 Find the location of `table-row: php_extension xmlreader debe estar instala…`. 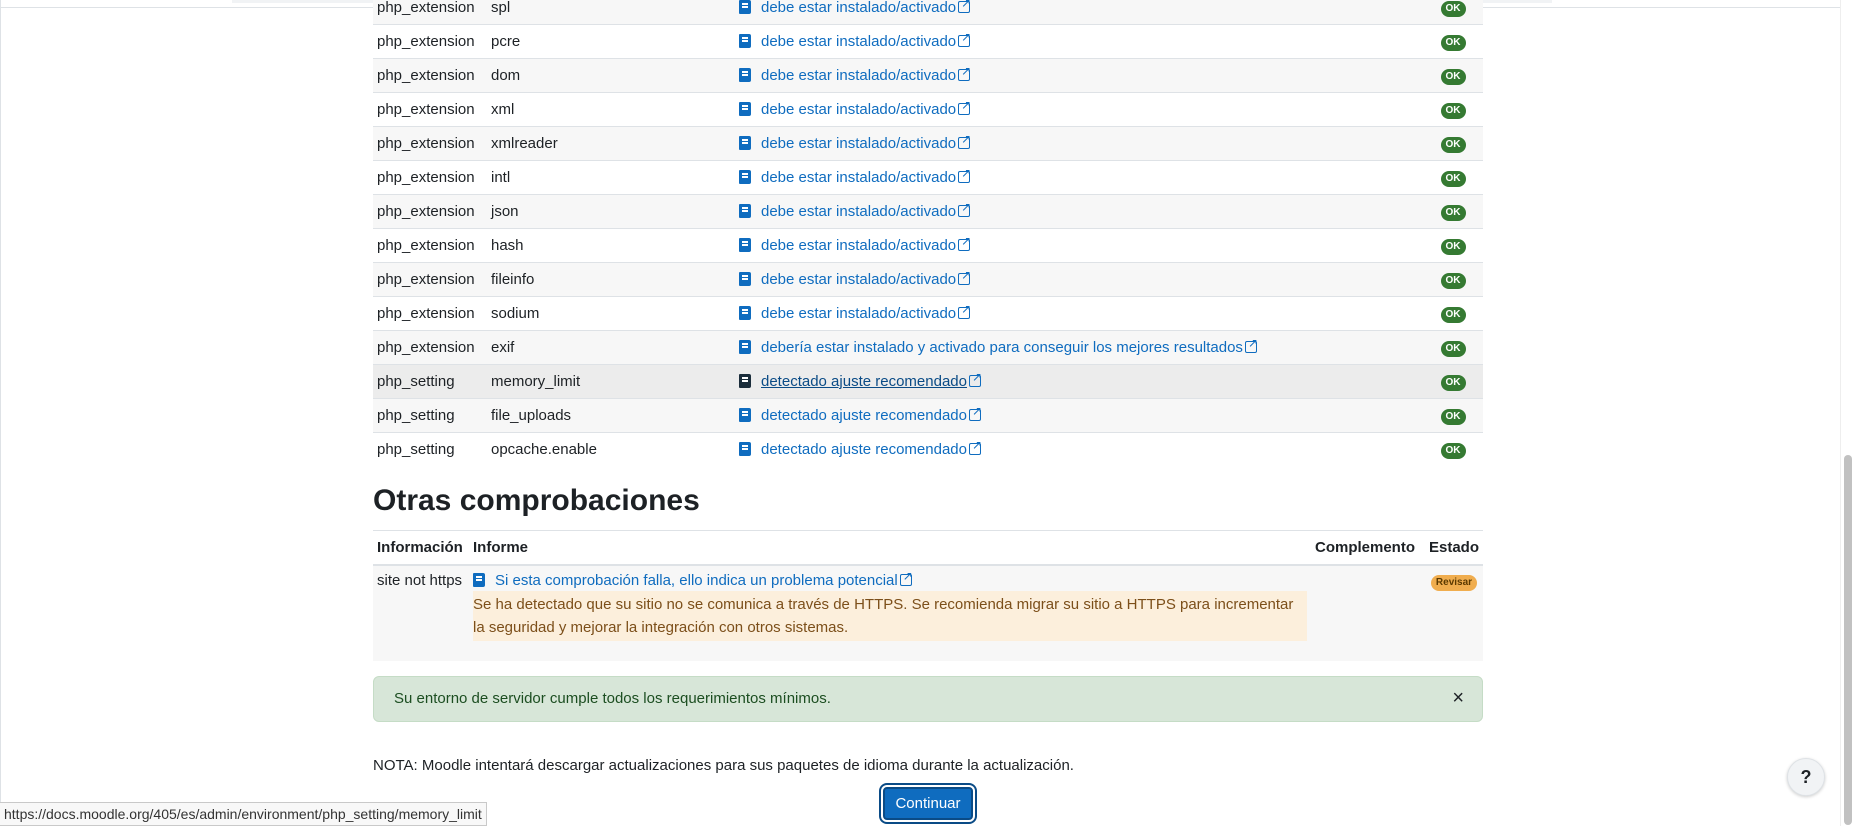

table-row: php_extension xmlreader debe estar instala… is located at coordinates (928, 143).